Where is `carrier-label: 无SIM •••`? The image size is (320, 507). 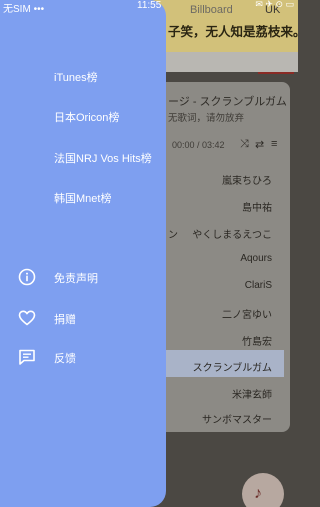 carrier-label: 无SIM ••• is located at coordinates (23, 7).